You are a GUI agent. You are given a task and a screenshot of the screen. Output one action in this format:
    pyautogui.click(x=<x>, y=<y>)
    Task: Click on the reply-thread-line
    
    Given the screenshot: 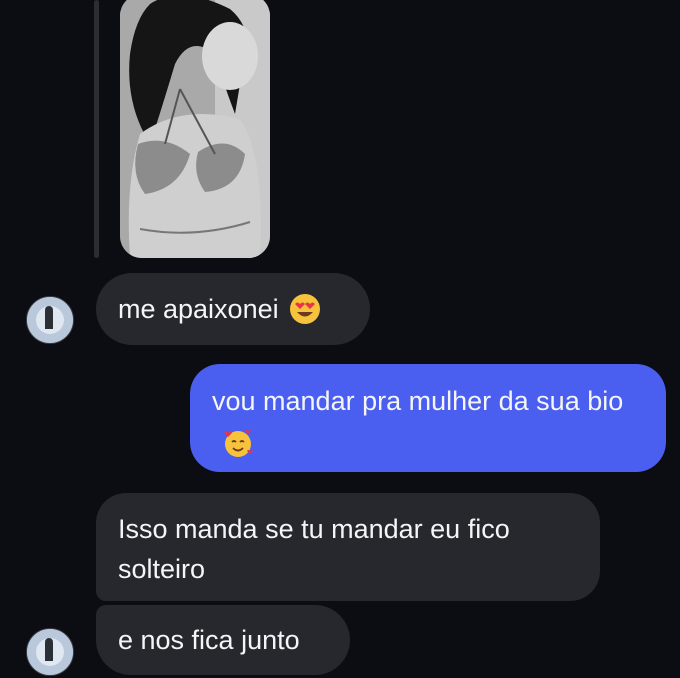 What is the action you would take?
    pyautogui.click(x=96, y=129)
    